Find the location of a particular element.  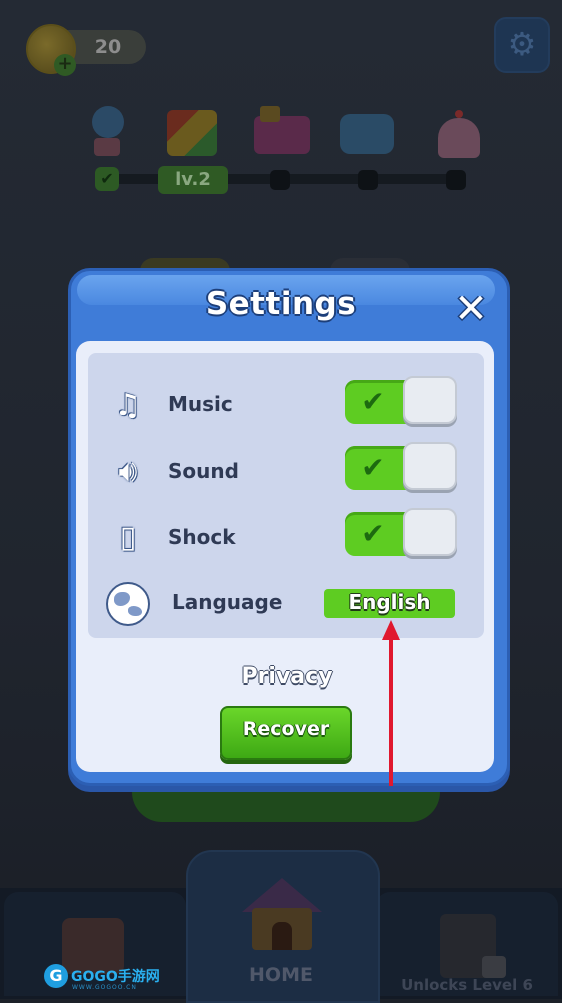

shock-label: Shock is located at coordinates (202, 537).